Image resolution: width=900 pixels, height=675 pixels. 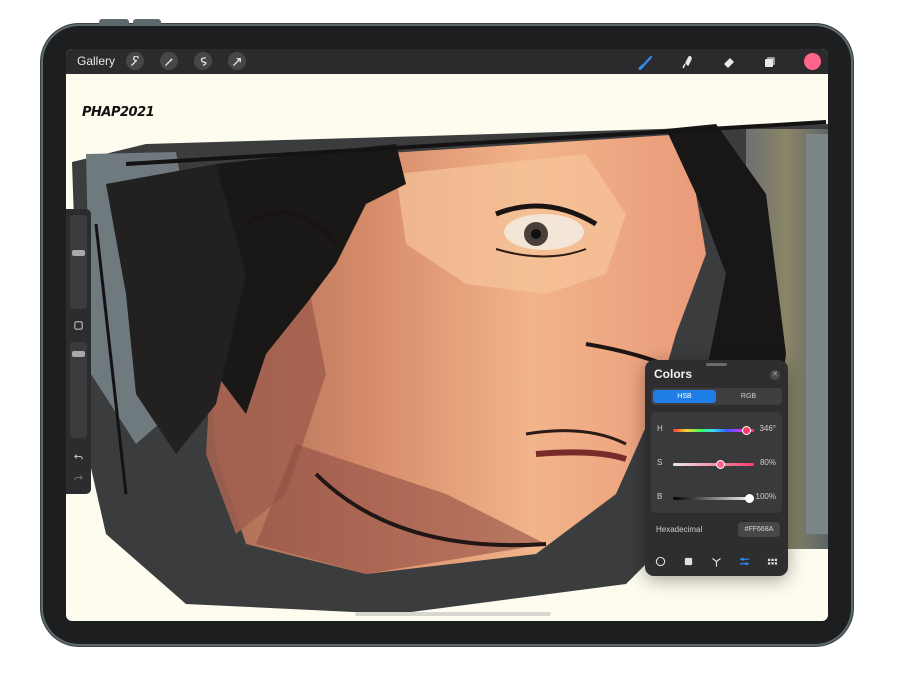 I want to click on hex-label: Hexadecimal, so click(x=679, y=529).